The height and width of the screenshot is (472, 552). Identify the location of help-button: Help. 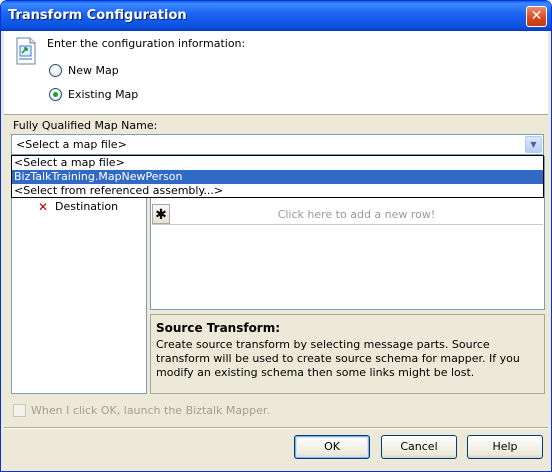
(505, 447).